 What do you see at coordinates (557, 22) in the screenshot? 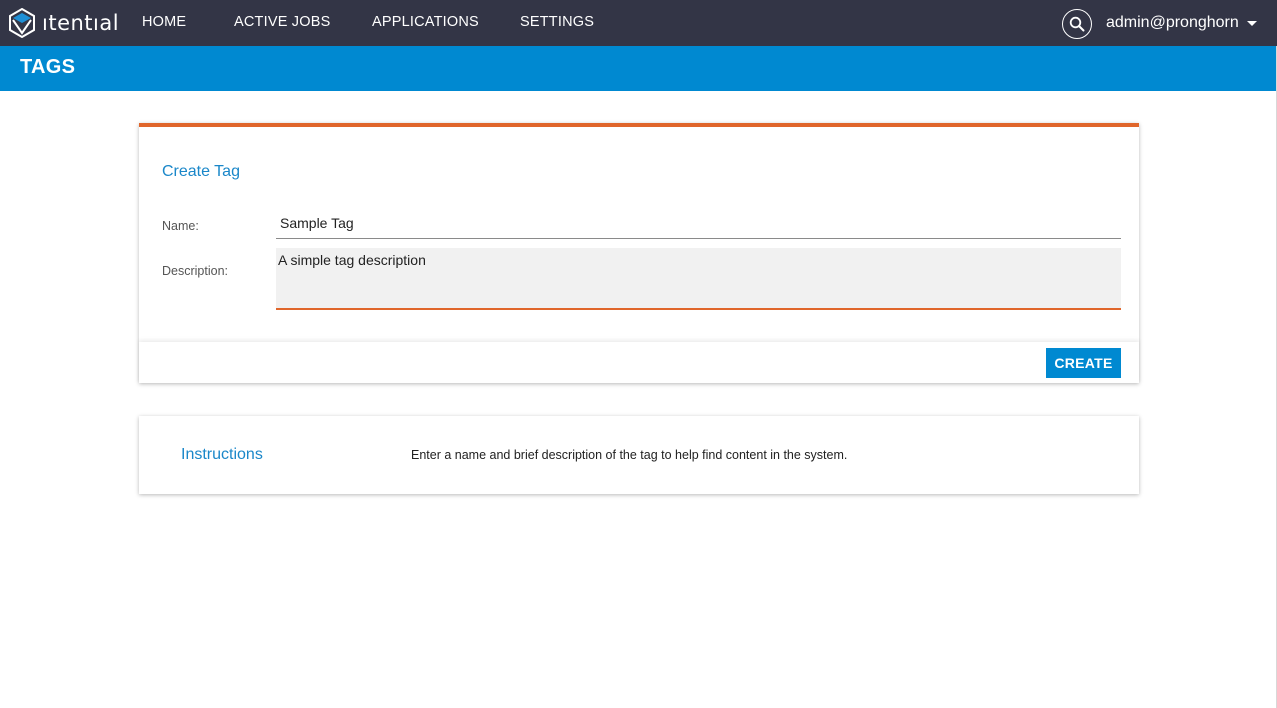
I see `nav-settings: SETTINGS` at bounding box center [557, 22].